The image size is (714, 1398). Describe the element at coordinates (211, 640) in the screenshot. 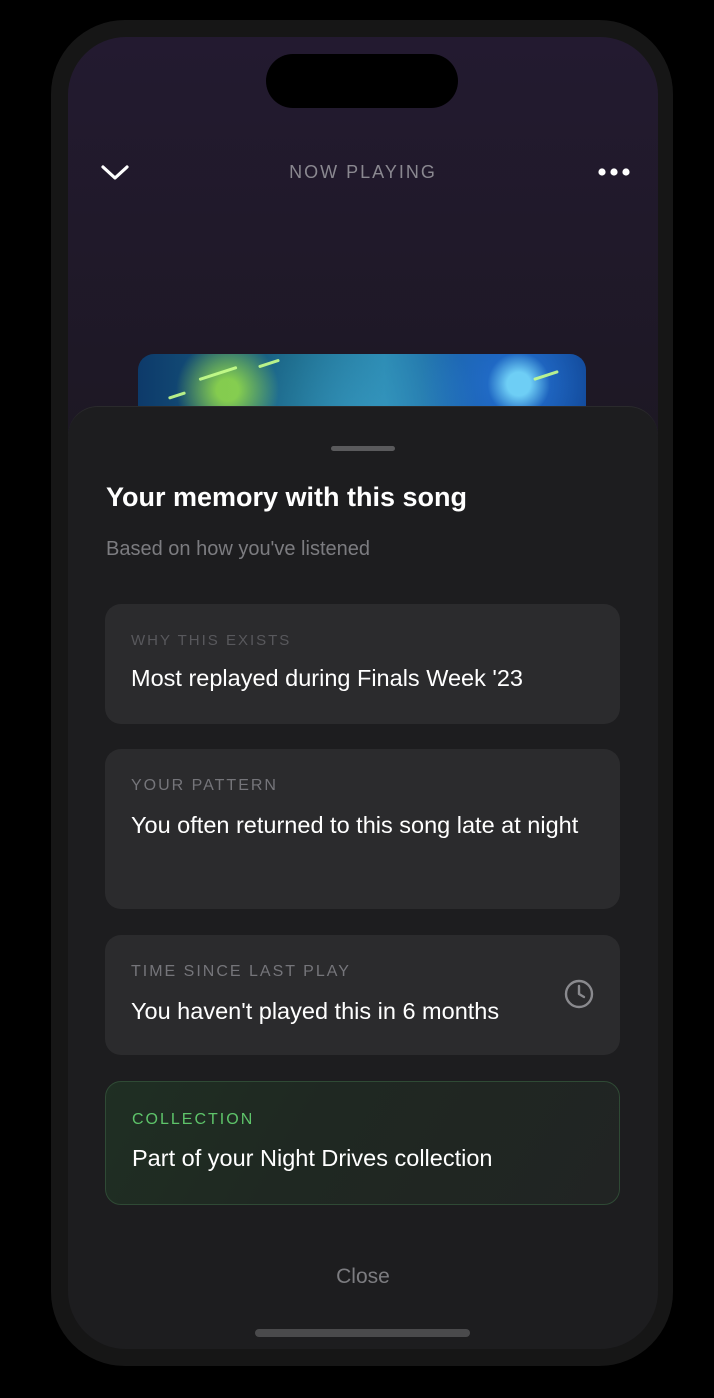

I see `card-label: WHY THIS EXISTS` at that location.